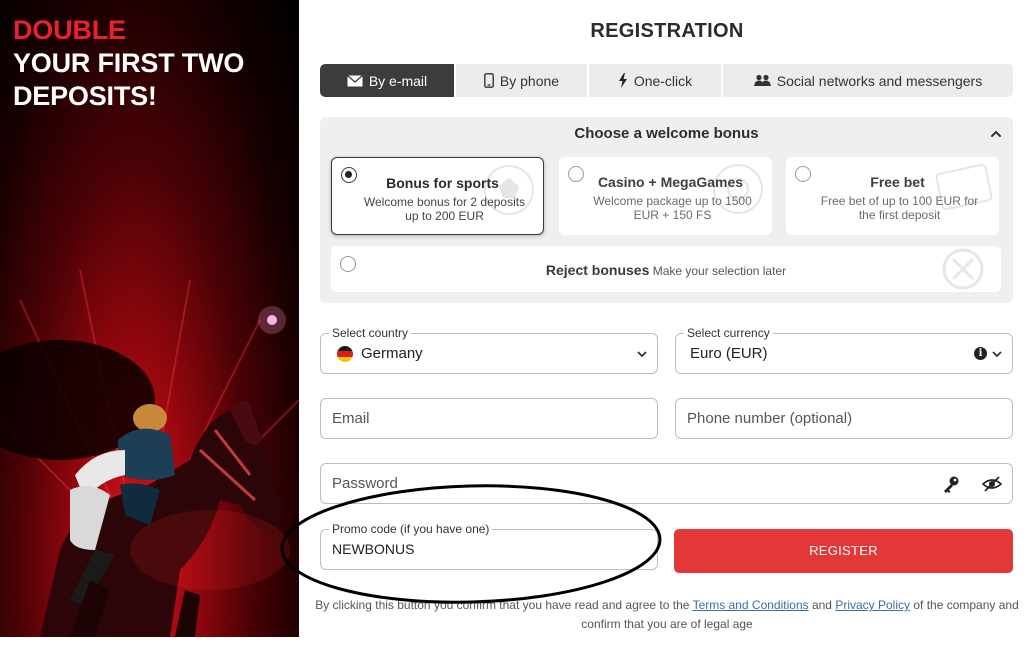  What do you see at coordinates (489, 80) in the screenshot?
I see `phone-icon` at bounding box center [489, 80].